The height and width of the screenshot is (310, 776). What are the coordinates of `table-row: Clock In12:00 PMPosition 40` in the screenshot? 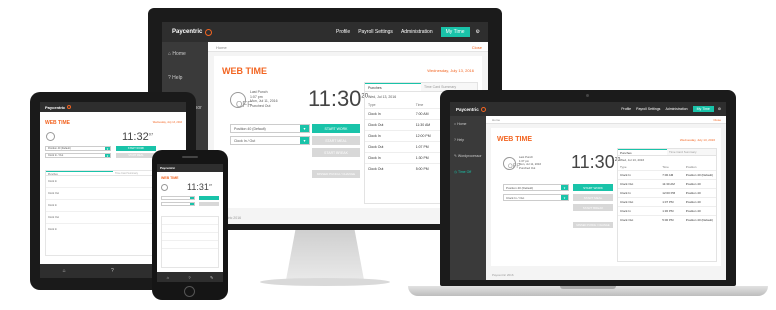 It's located at (667, 193).